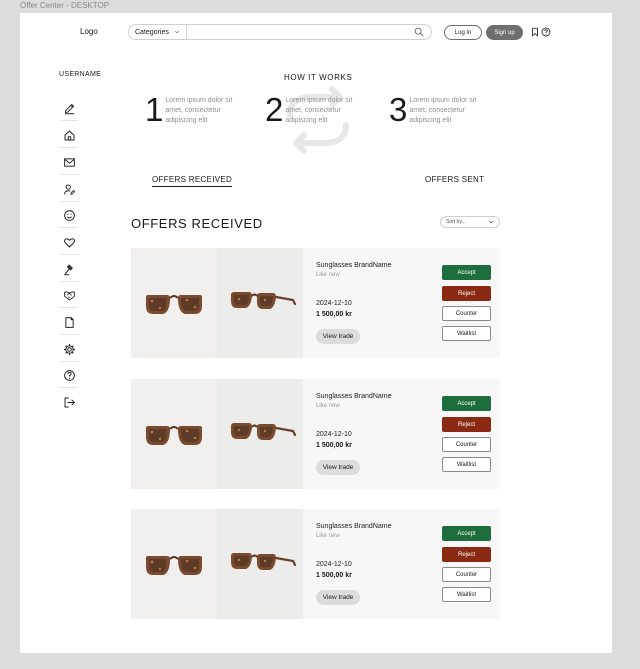  Describe the element at coordinates (454, 179) in the screenshot. I see `tab-offers-sent: OFFERS SENT` at that location.